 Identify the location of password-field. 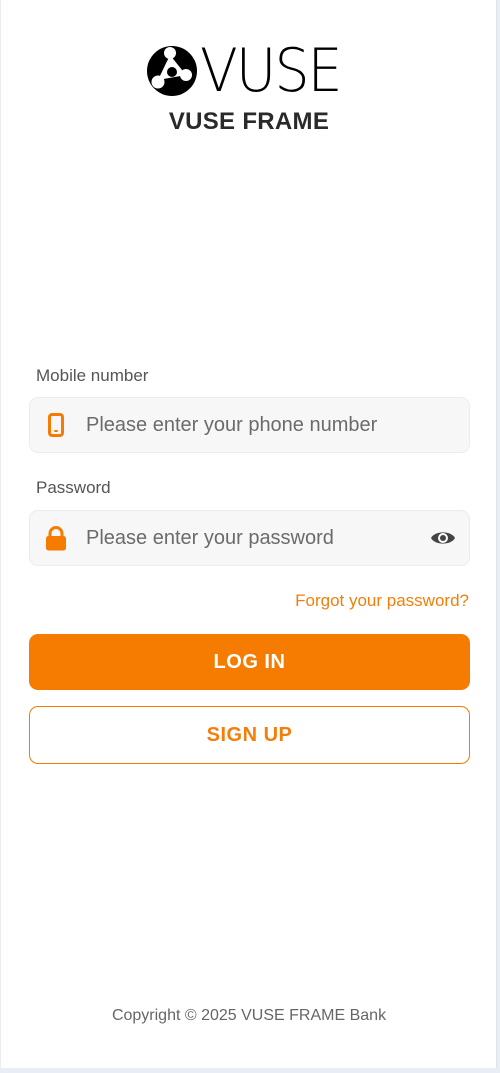
(249, 538).